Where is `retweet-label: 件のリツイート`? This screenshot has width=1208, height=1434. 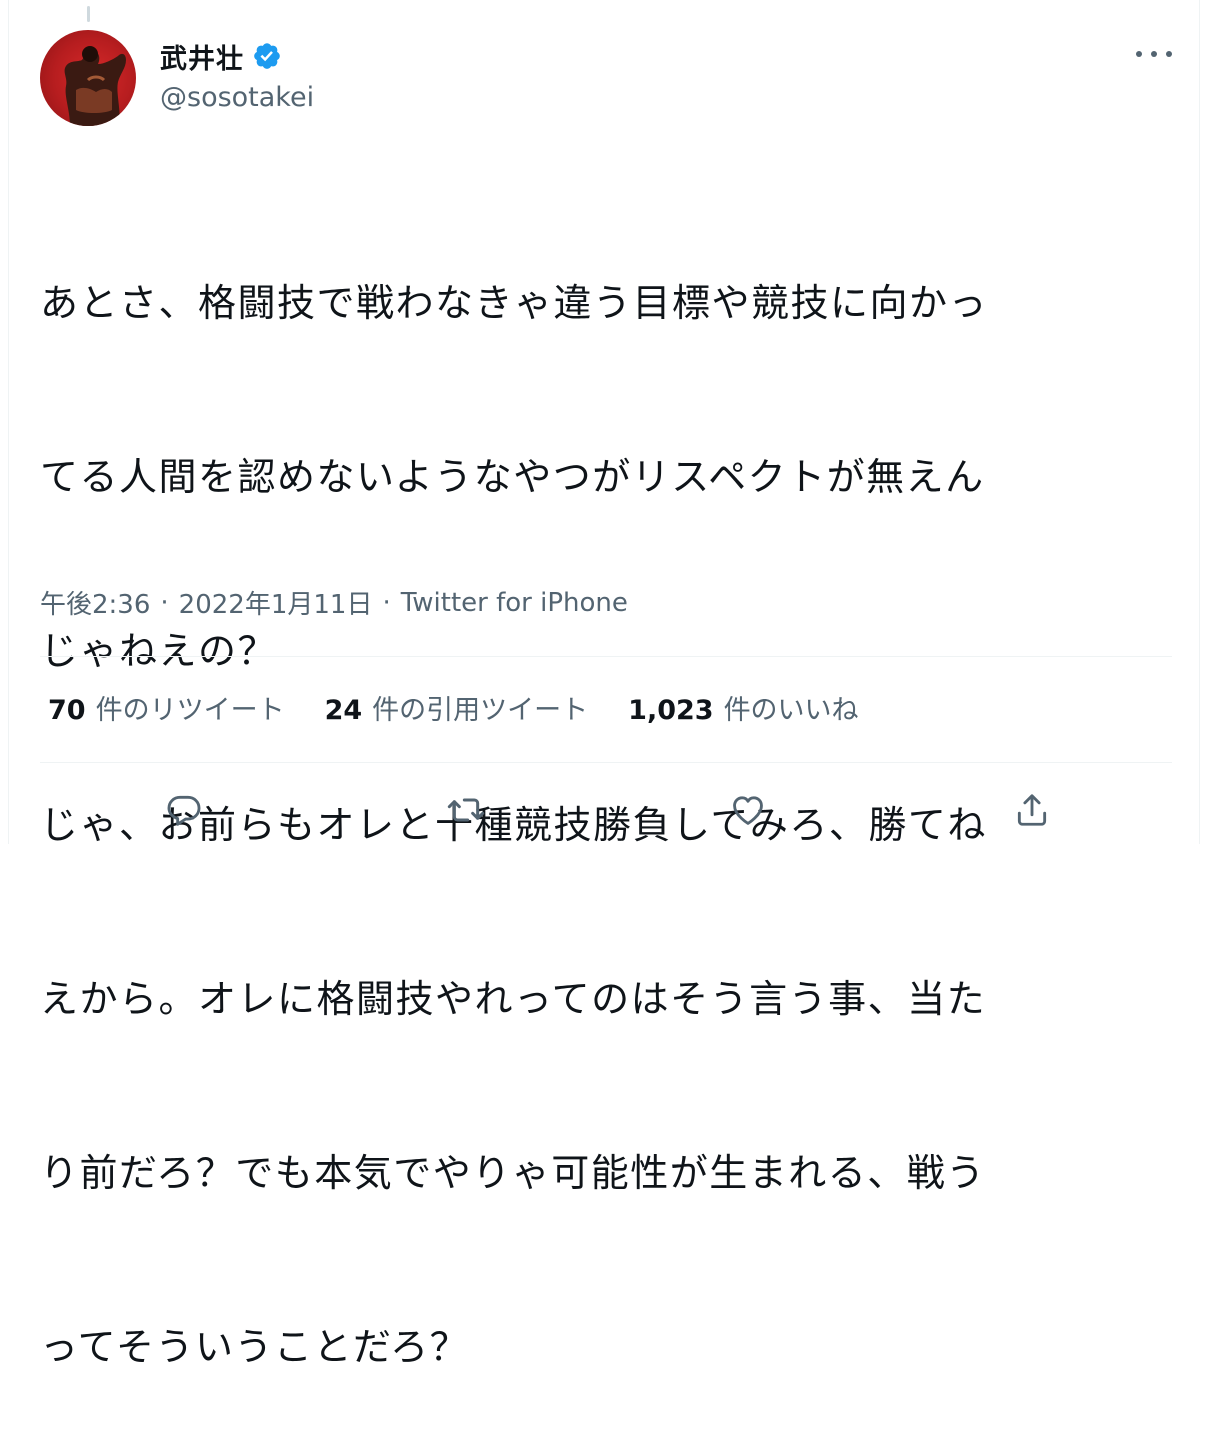
retweet-label: 件のリツイート is located at coordinates (190, 710).